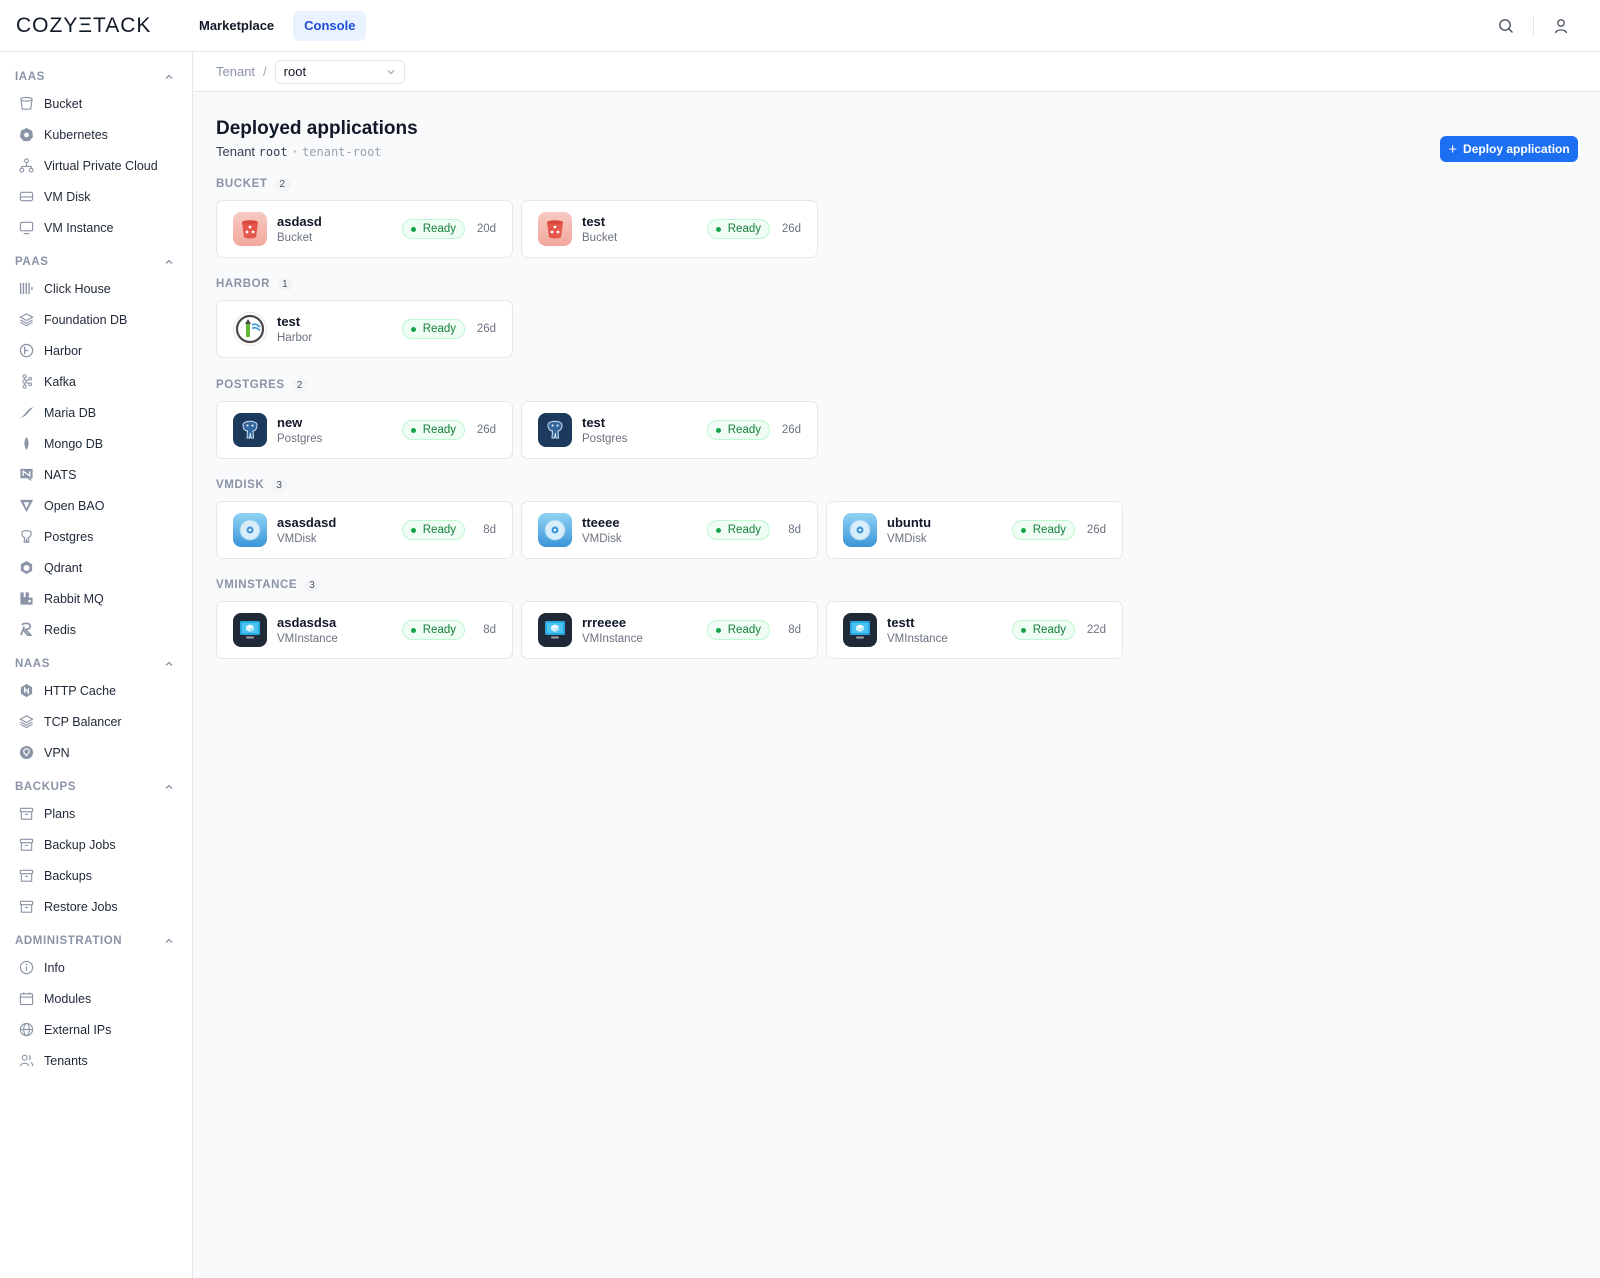 The image size is (1600, 1278). I want to click on sidebar-item-label: Info, so click(54, 967).